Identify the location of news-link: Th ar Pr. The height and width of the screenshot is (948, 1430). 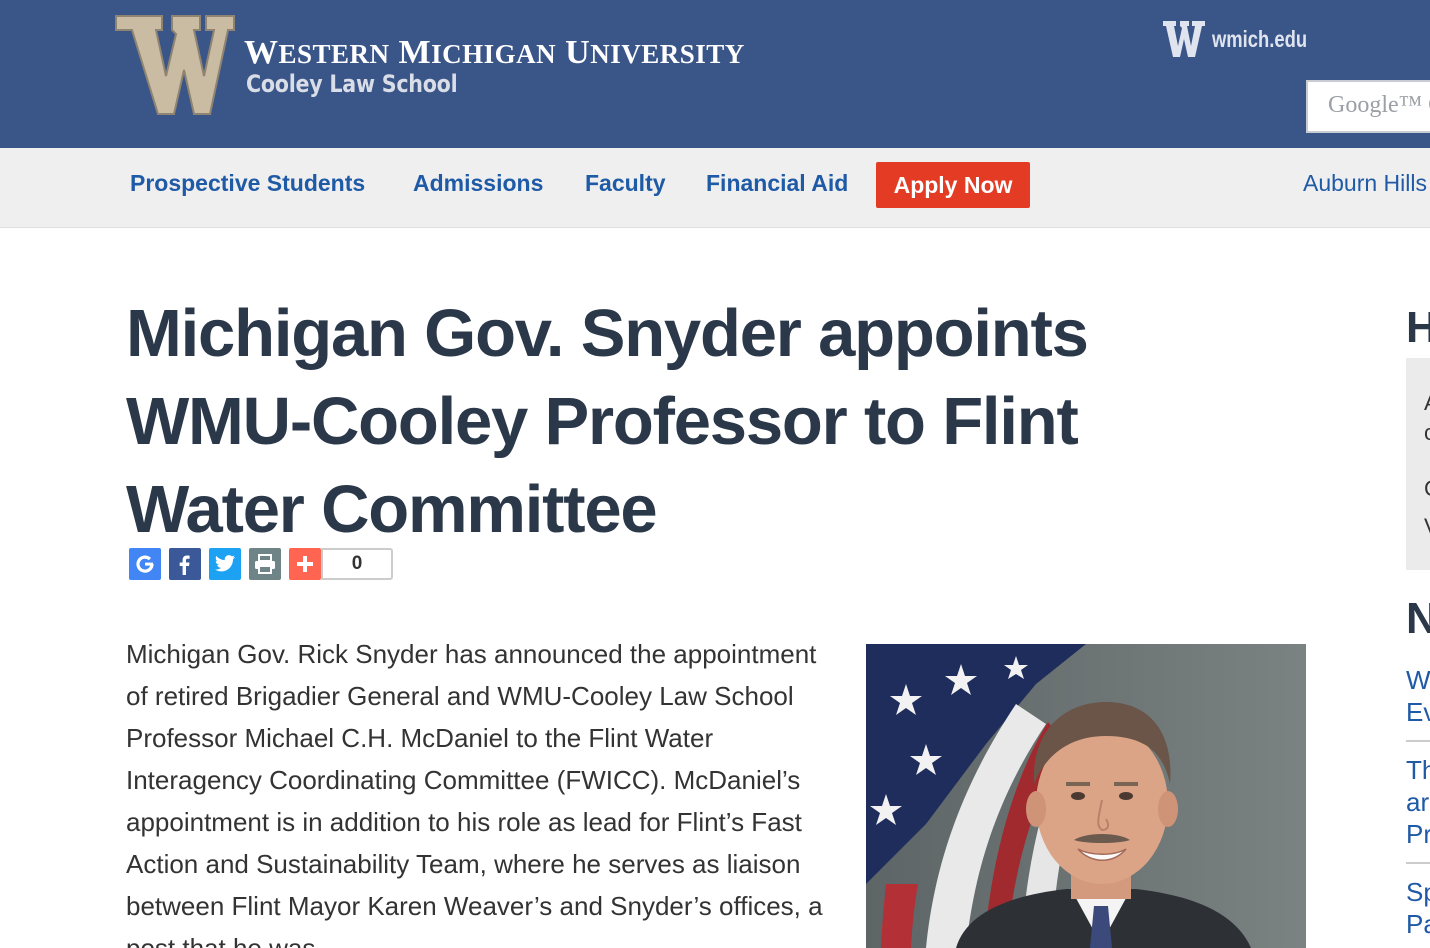
(1418, 802).